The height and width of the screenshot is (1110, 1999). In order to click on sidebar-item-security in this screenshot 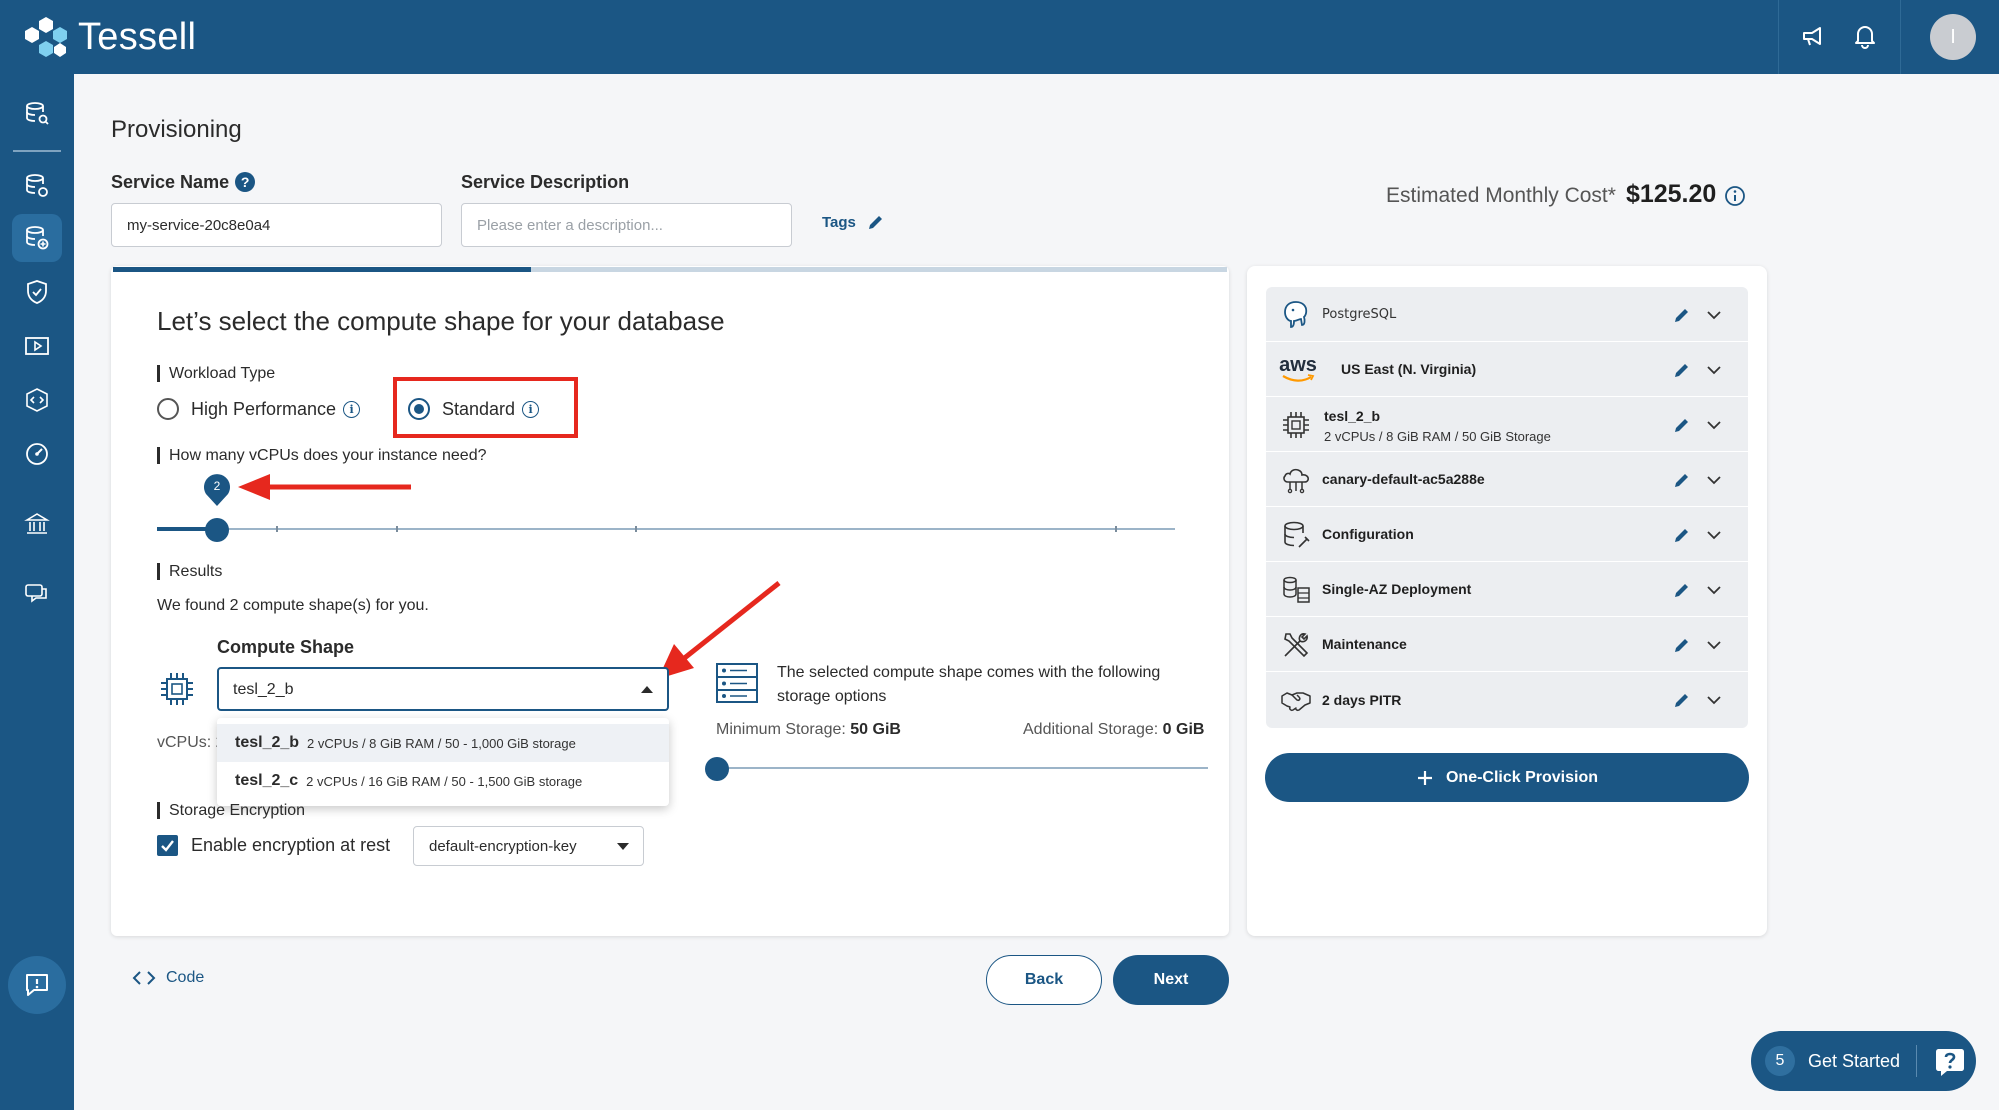, I will do `click(37, 292)`.